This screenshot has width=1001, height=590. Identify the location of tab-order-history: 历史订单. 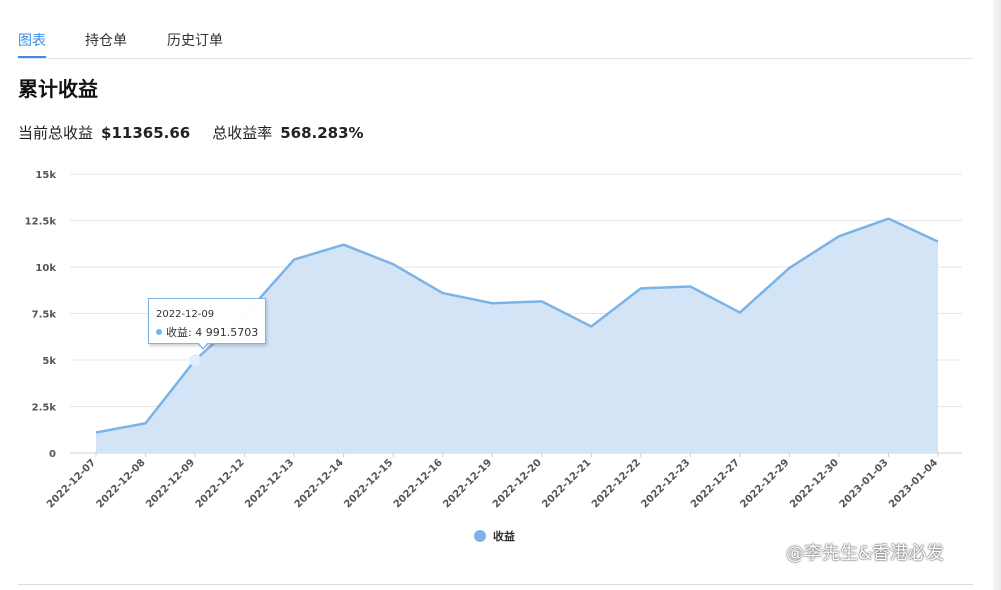
(195, 40).